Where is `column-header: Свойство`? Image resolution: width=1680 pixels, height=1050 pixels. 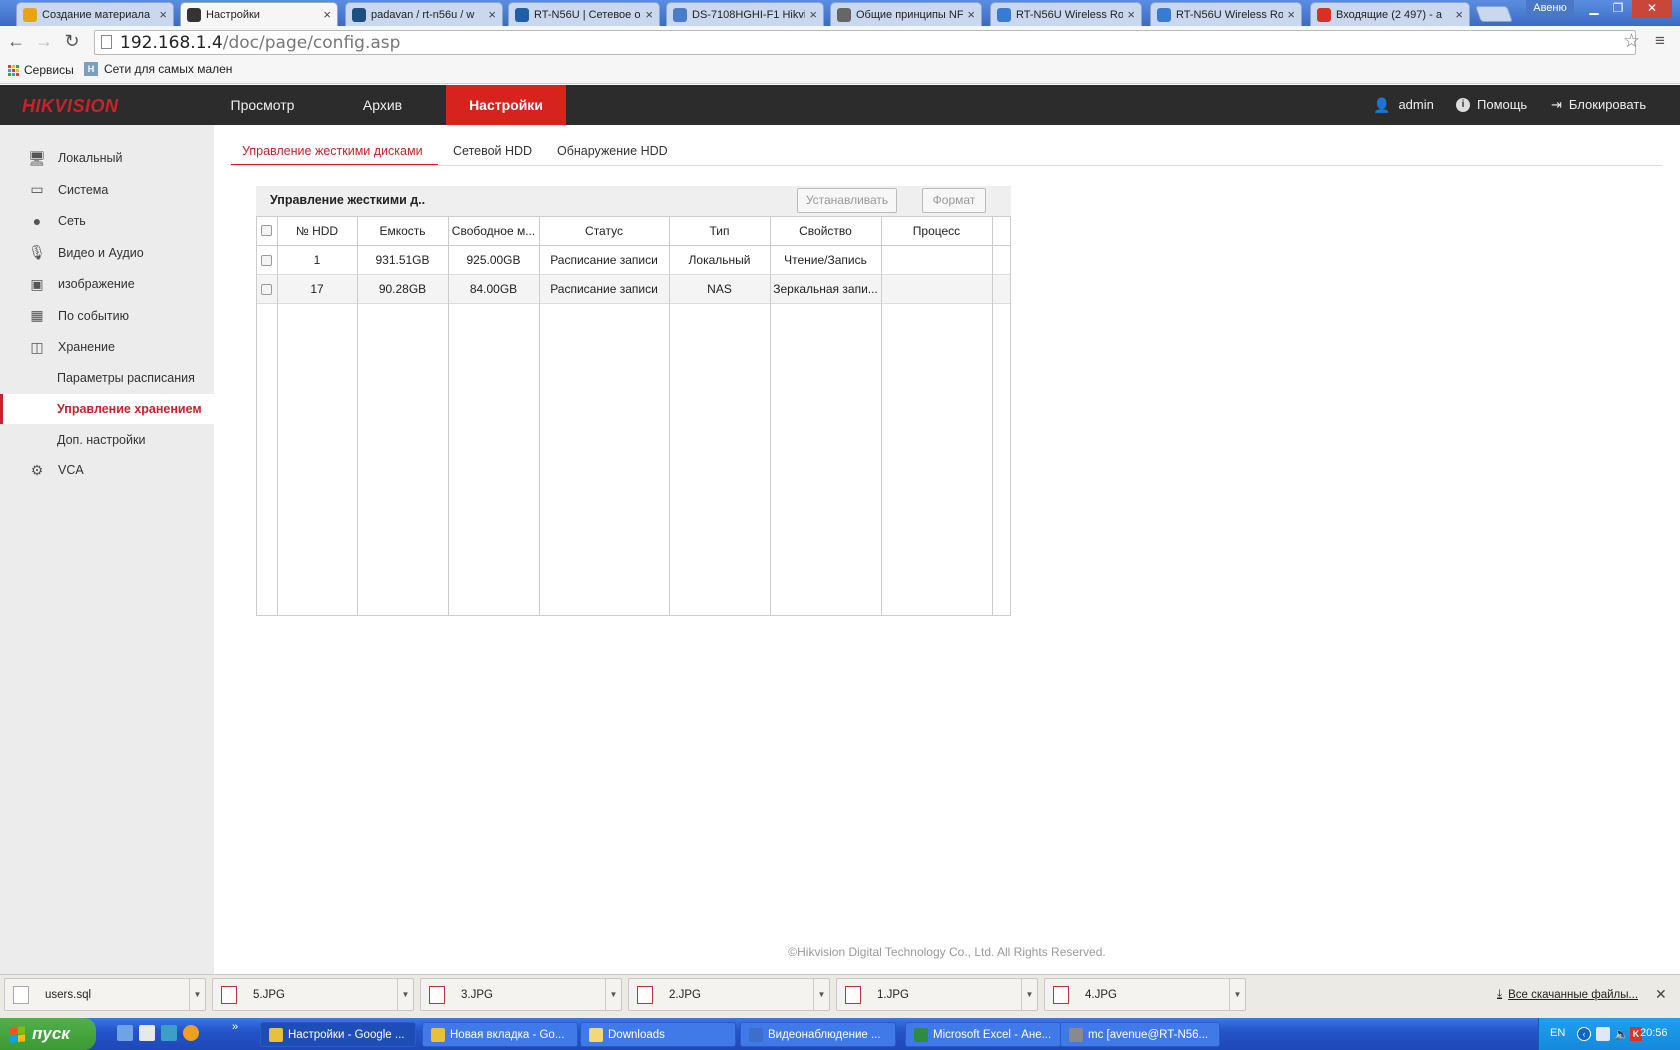 column-header: Свойство is located at coordinates (825, 231).